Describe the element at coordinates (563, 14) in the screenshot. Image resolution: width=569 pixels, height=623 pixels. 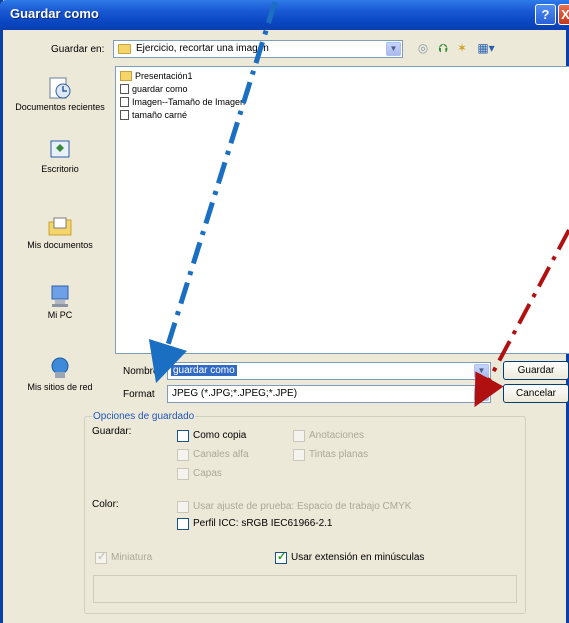
I see `close-button: X` at that location.